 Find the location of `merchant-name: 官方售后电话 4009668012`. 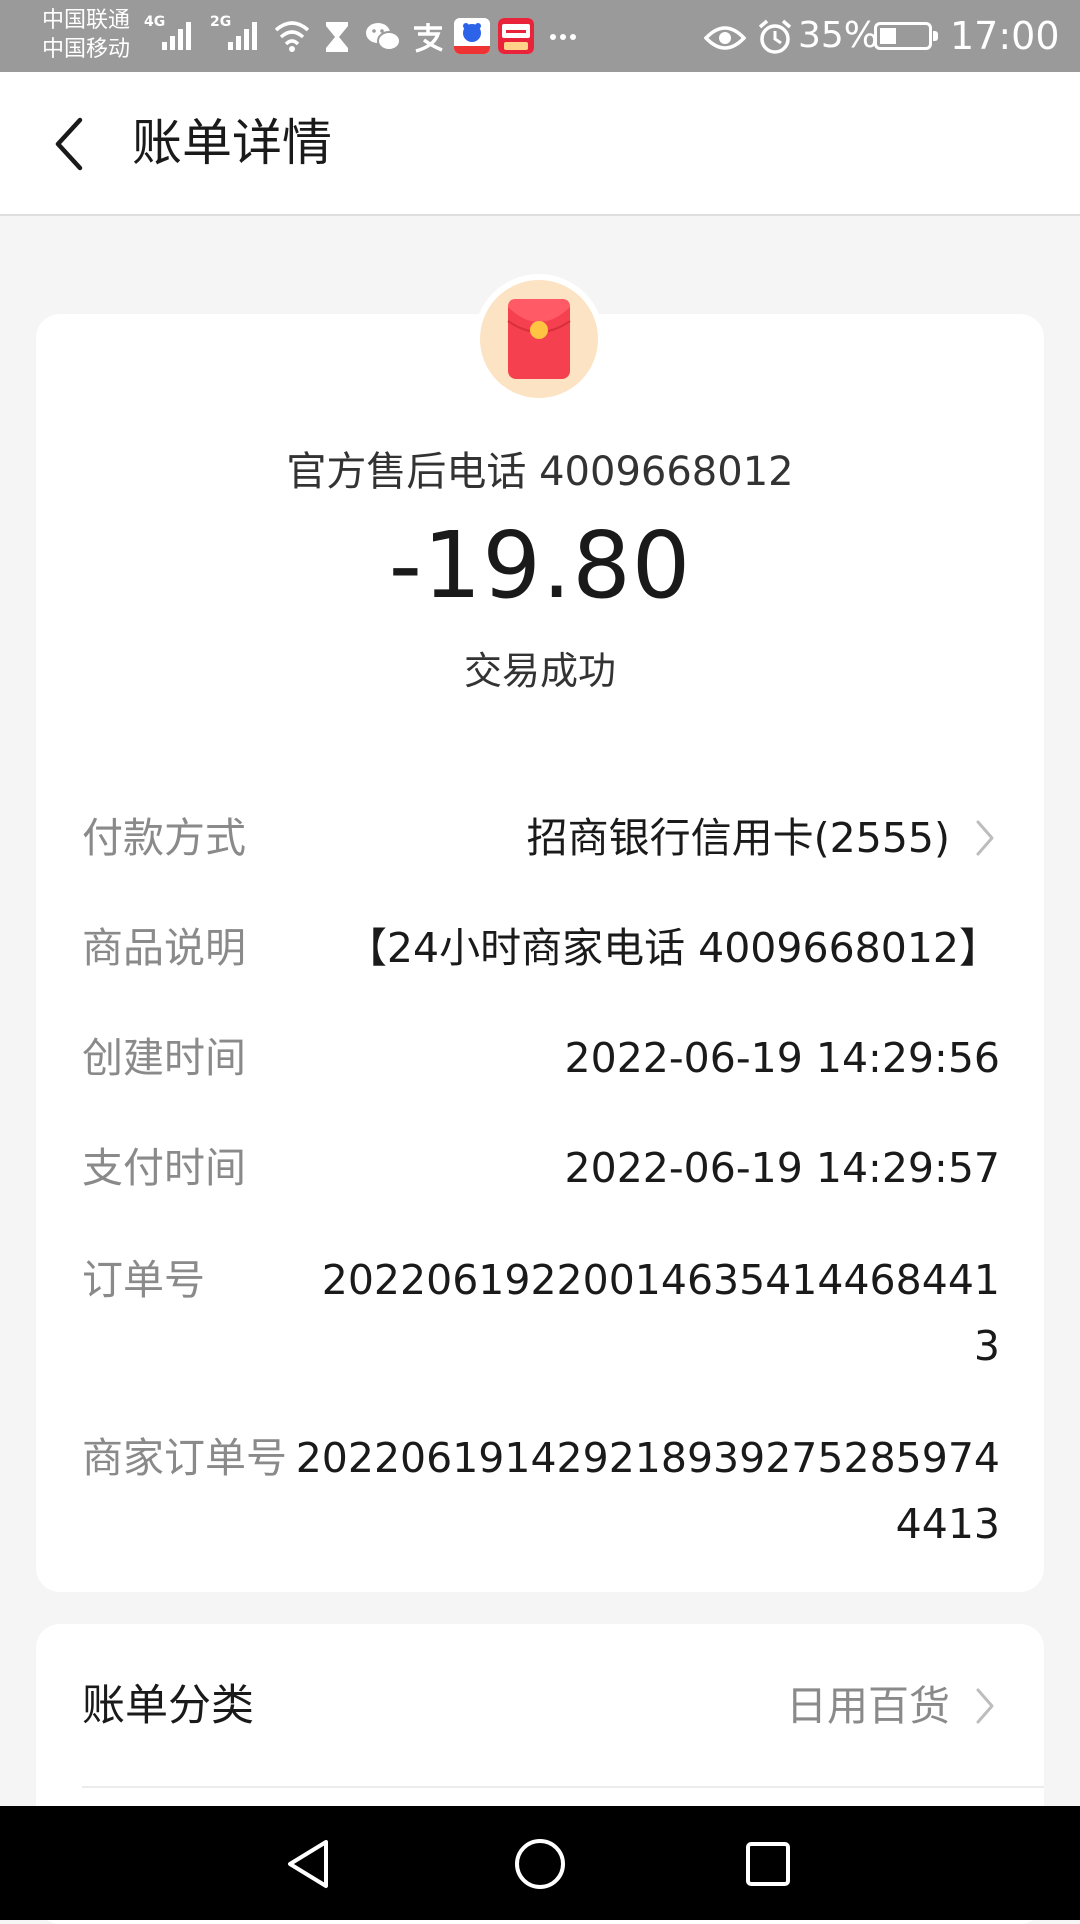

merchant-name: 官方售后电话 4009668012 is located at coordinates (540, 472).